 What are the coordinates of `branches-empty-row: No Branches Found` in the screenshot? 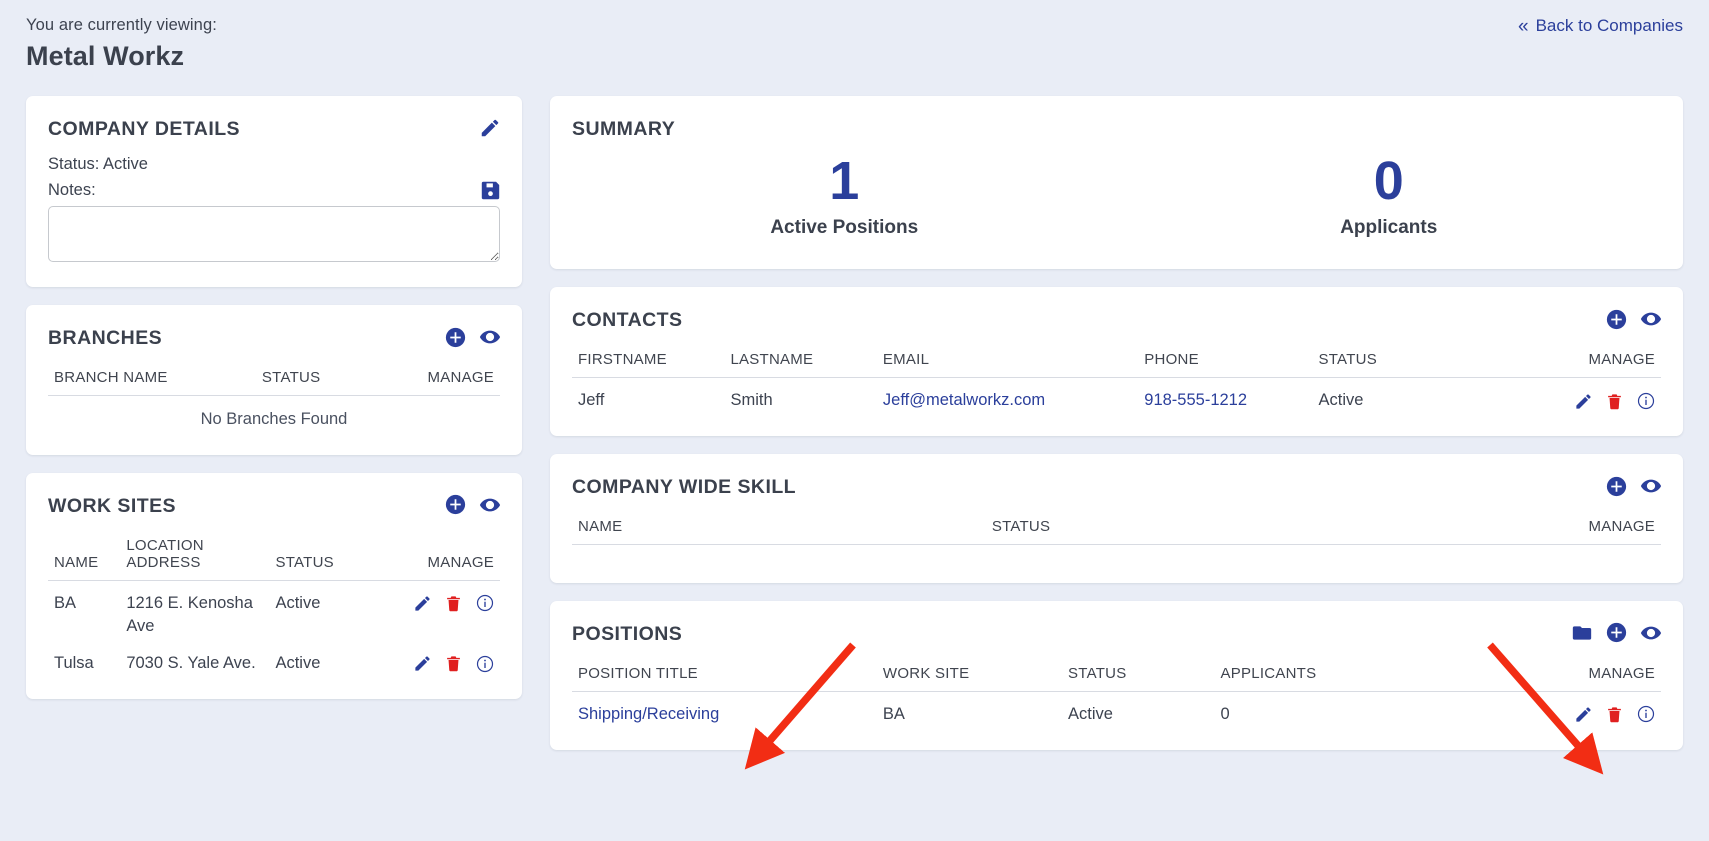 It's located at (274, 415).